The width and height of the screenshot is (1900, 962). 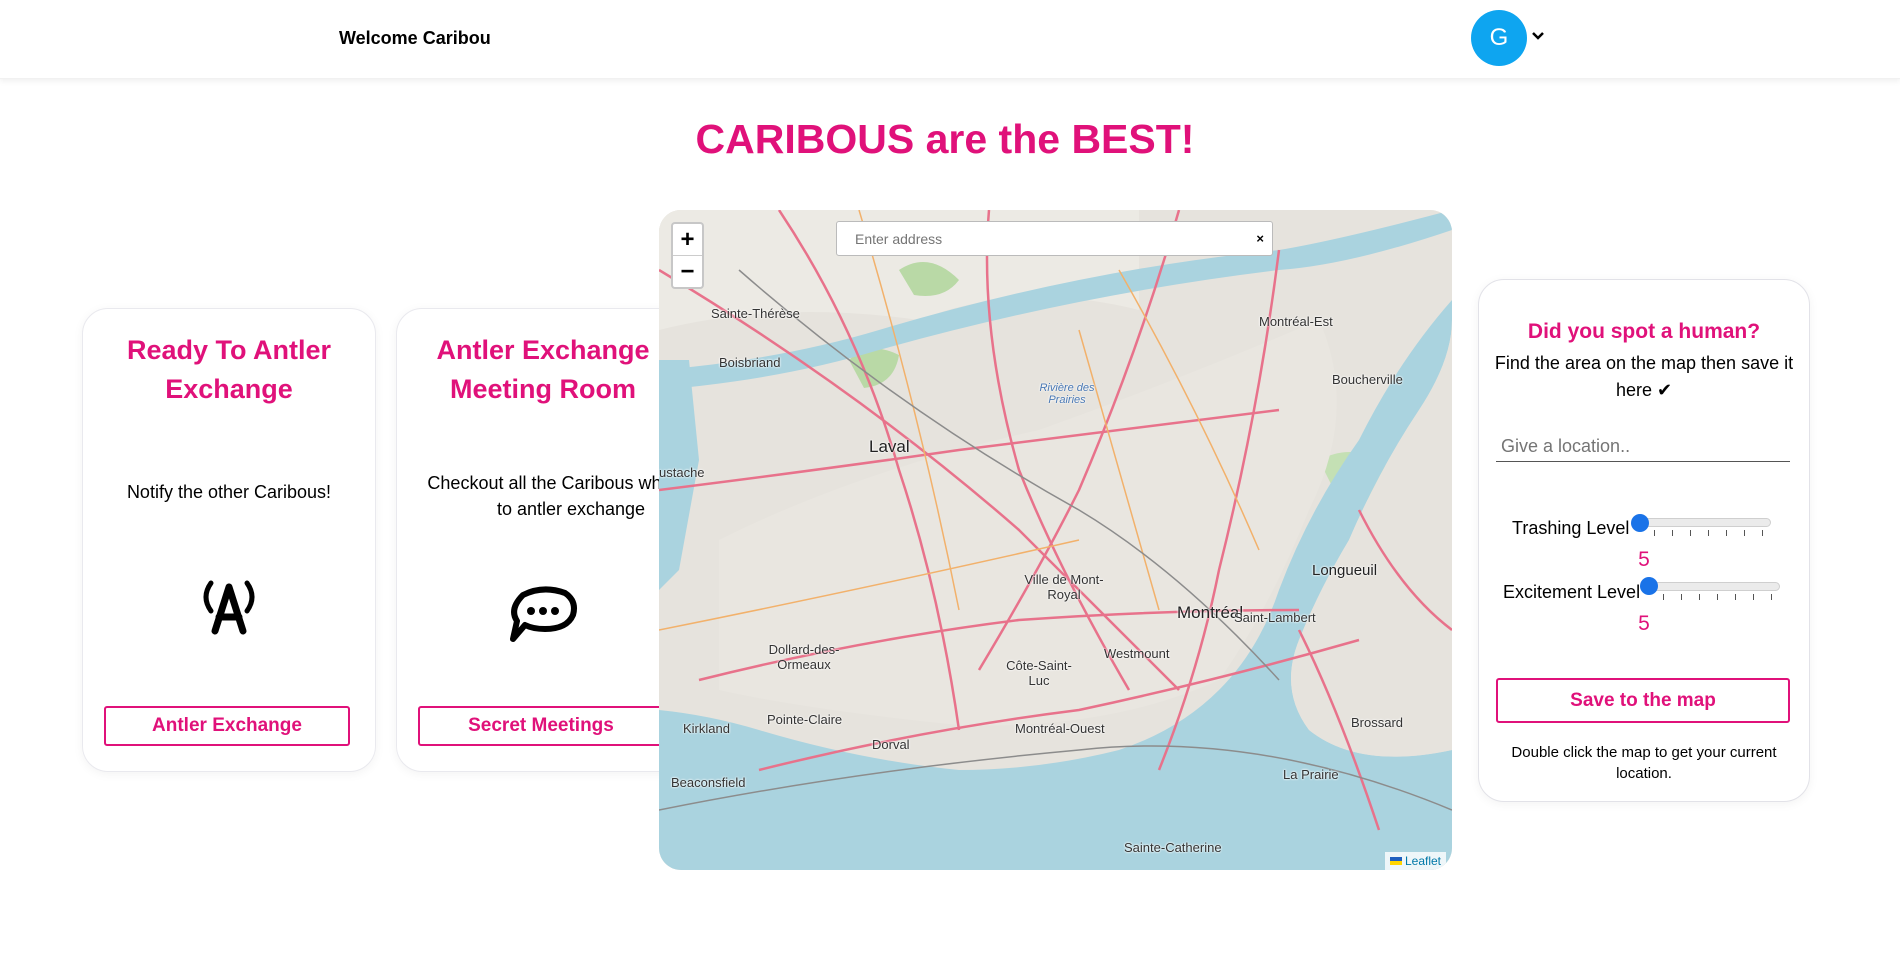 I want to click on chat-bubble-icon, so click(x=543, y=614).